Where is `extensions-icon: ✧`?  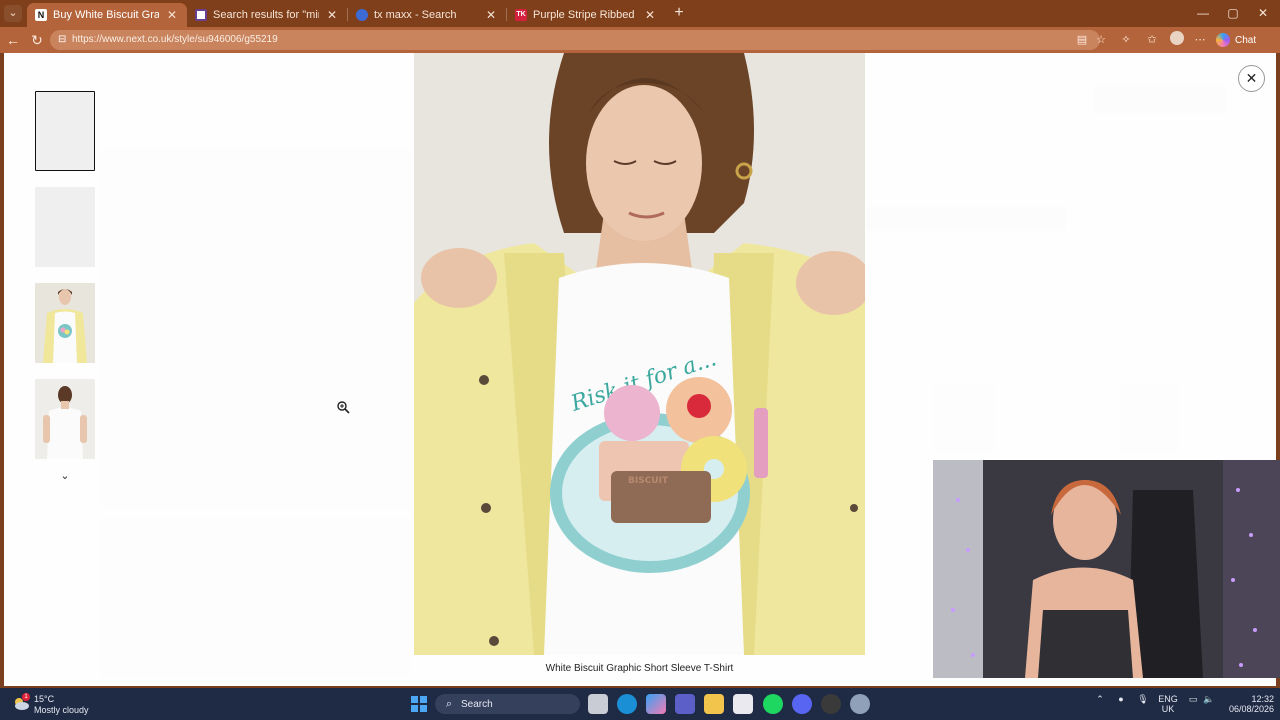 extensions-icon: ✧ is located at coordinates (1126, 40).